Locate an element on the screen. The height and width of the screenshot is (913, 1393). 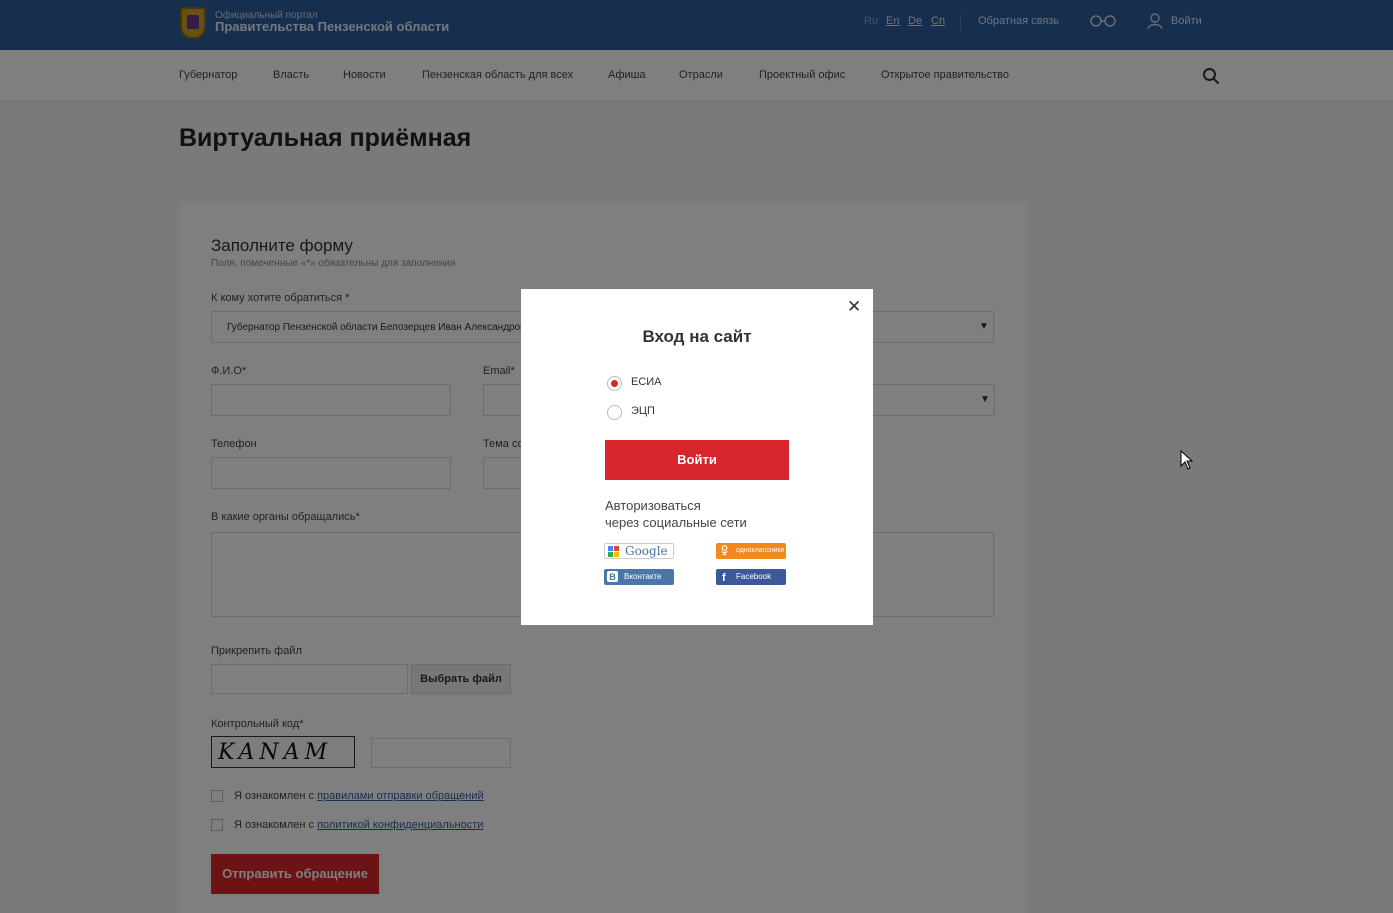
google-label: Google is located at coordinates (646, 551).